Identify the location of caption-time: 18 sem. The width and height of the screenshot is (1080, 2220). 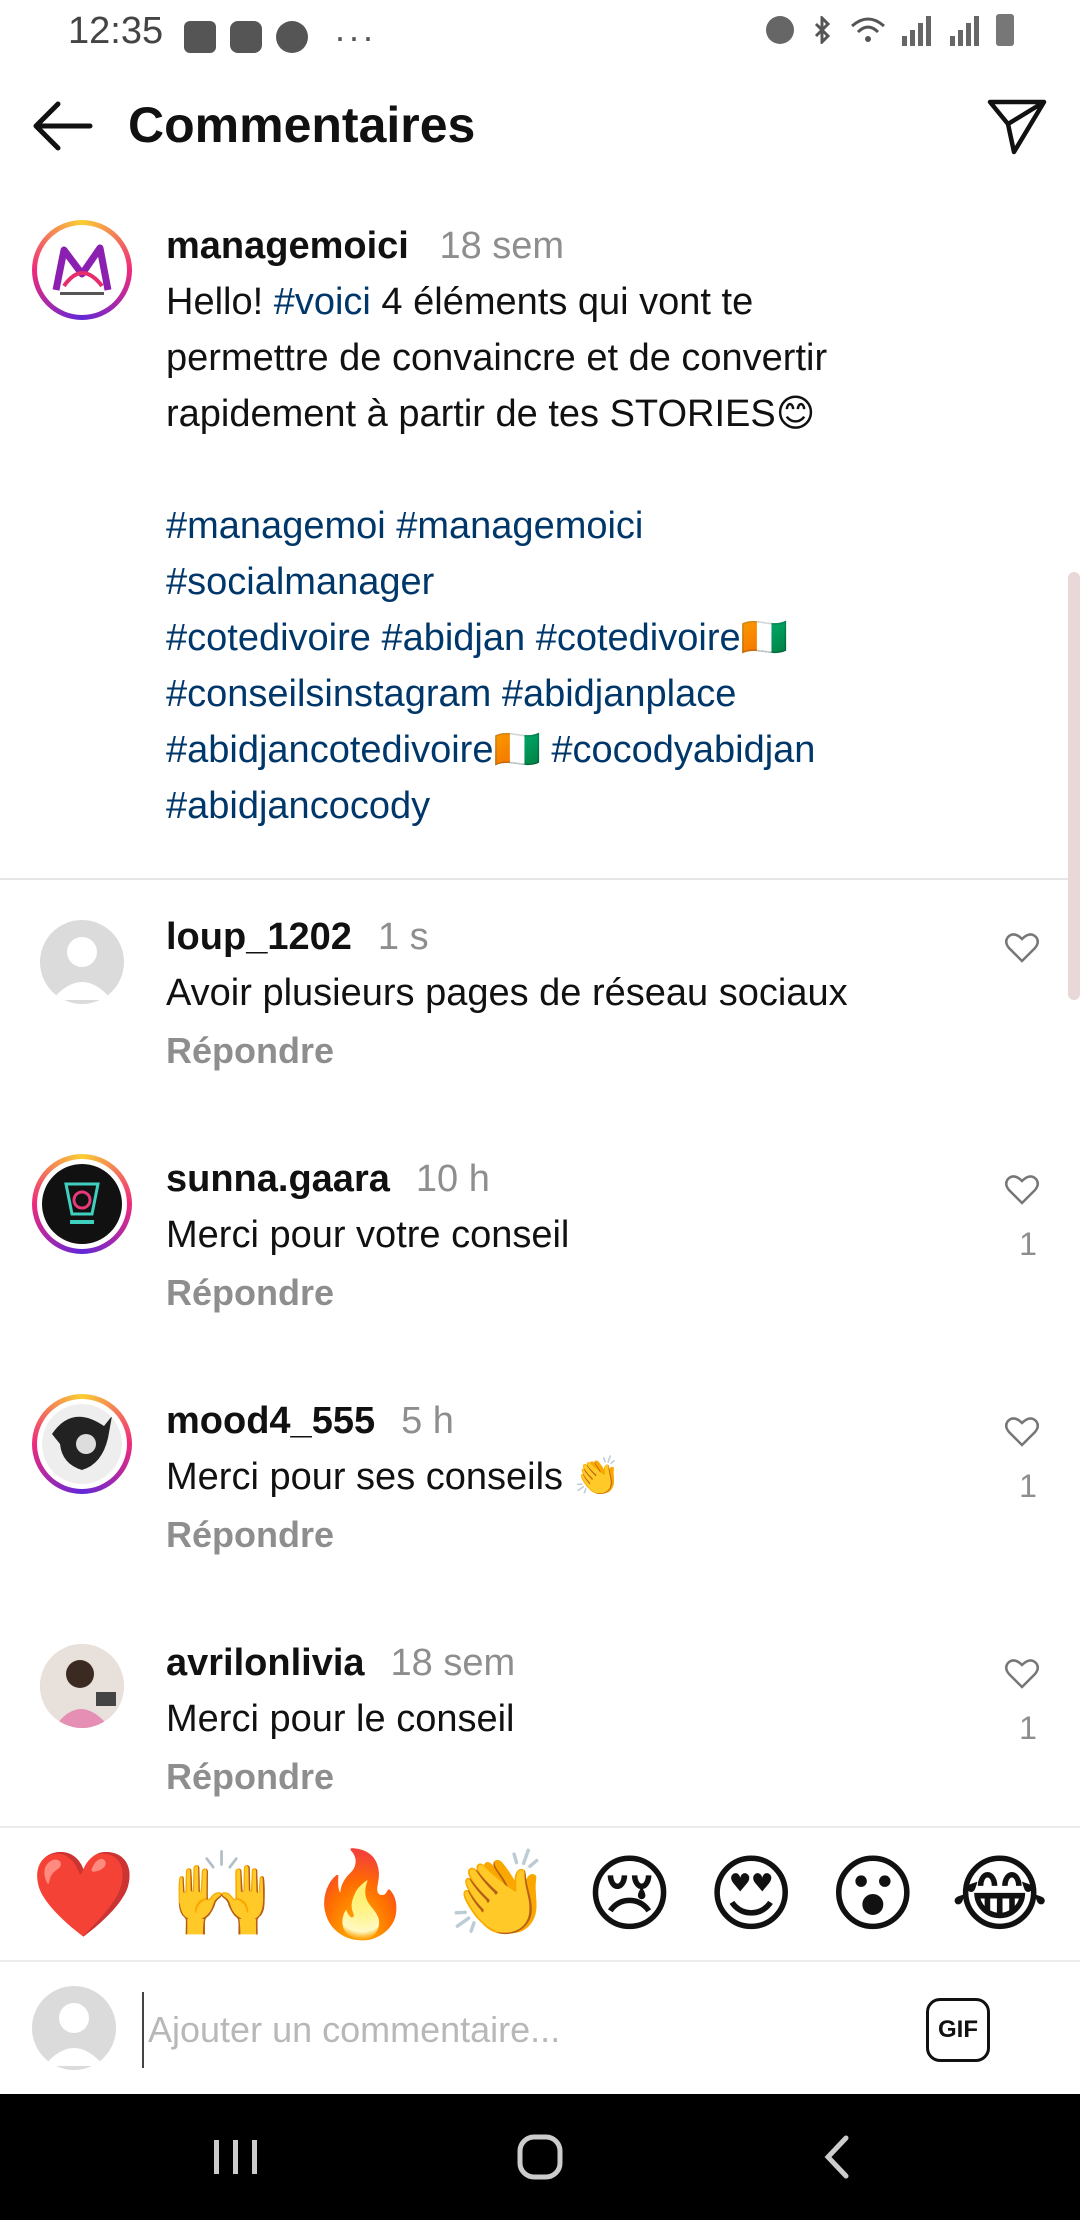
(502, 246).